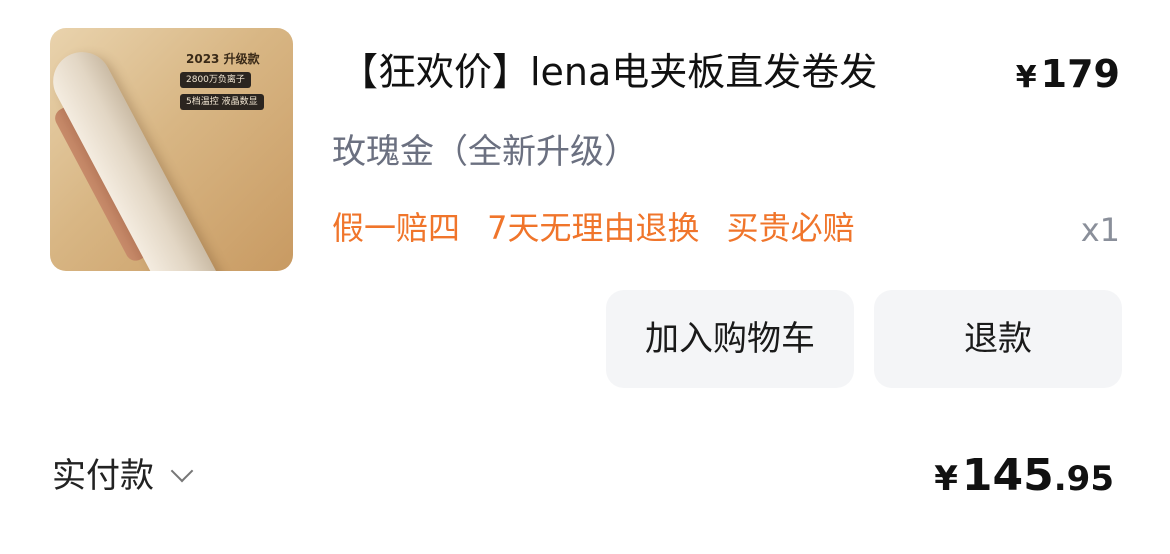 The image size is (1170, 554). I want to click on promo-tags: 假一赔四 7天无理由退换 买贵必赔, so click(604, 228).